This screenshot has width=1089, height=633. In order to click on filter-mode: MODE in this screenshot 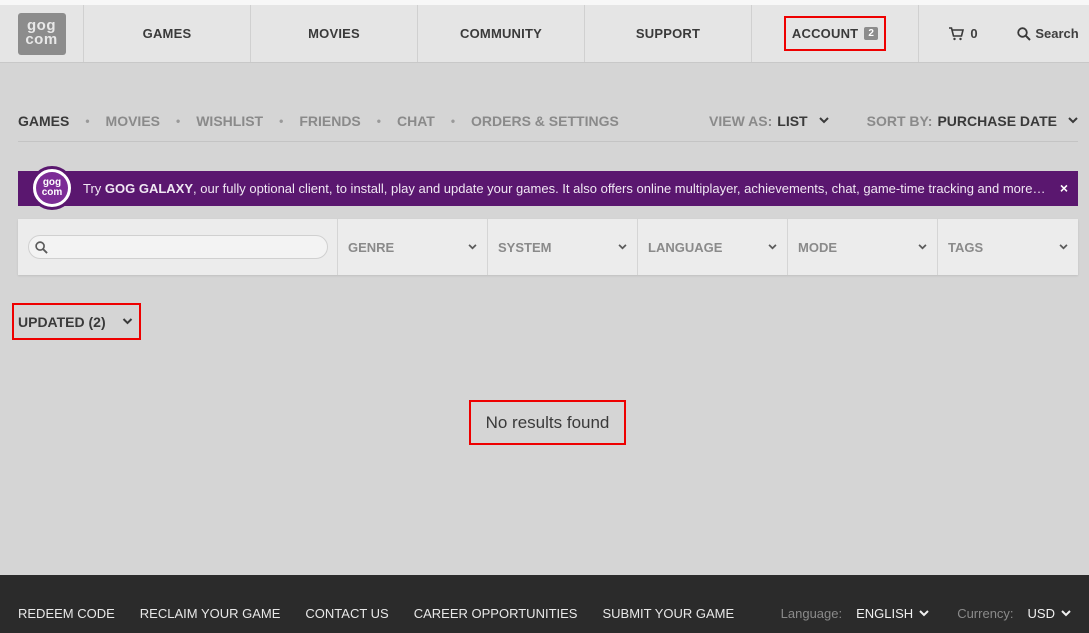, I will do `click(863, 247)`.